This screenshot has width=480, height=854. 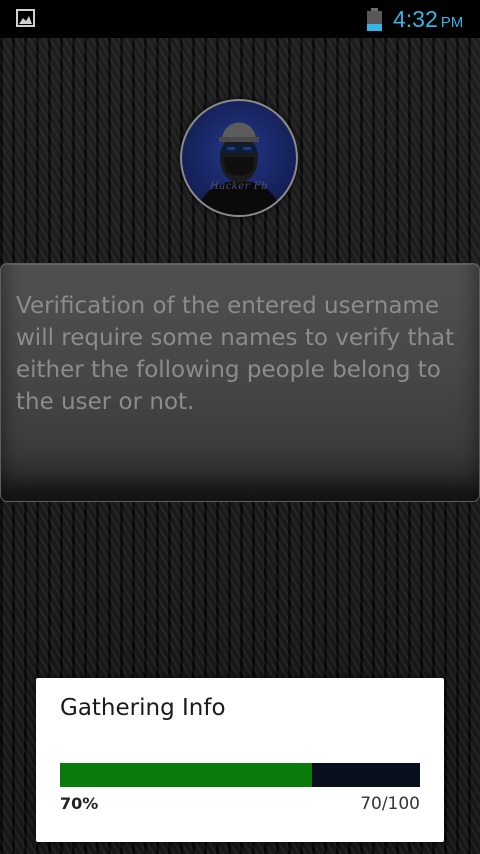 I want to click on progress-count: 70/100, so click(x=390, y=804).